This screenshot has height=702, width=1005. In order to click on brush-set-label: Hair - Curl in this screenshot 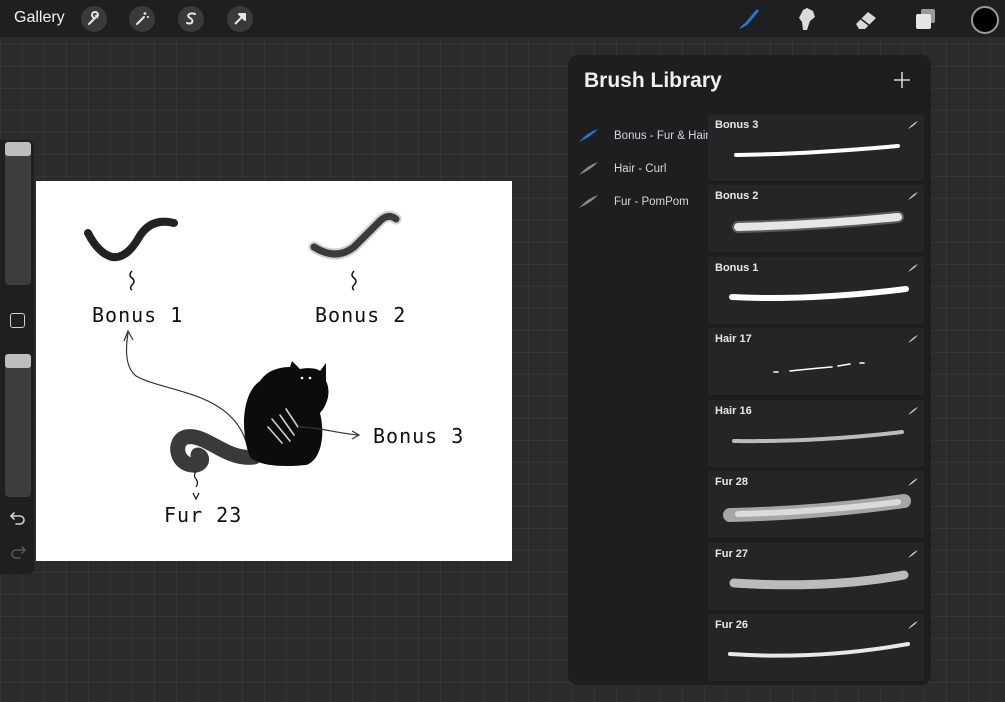, I will do `click(640, 169)`.